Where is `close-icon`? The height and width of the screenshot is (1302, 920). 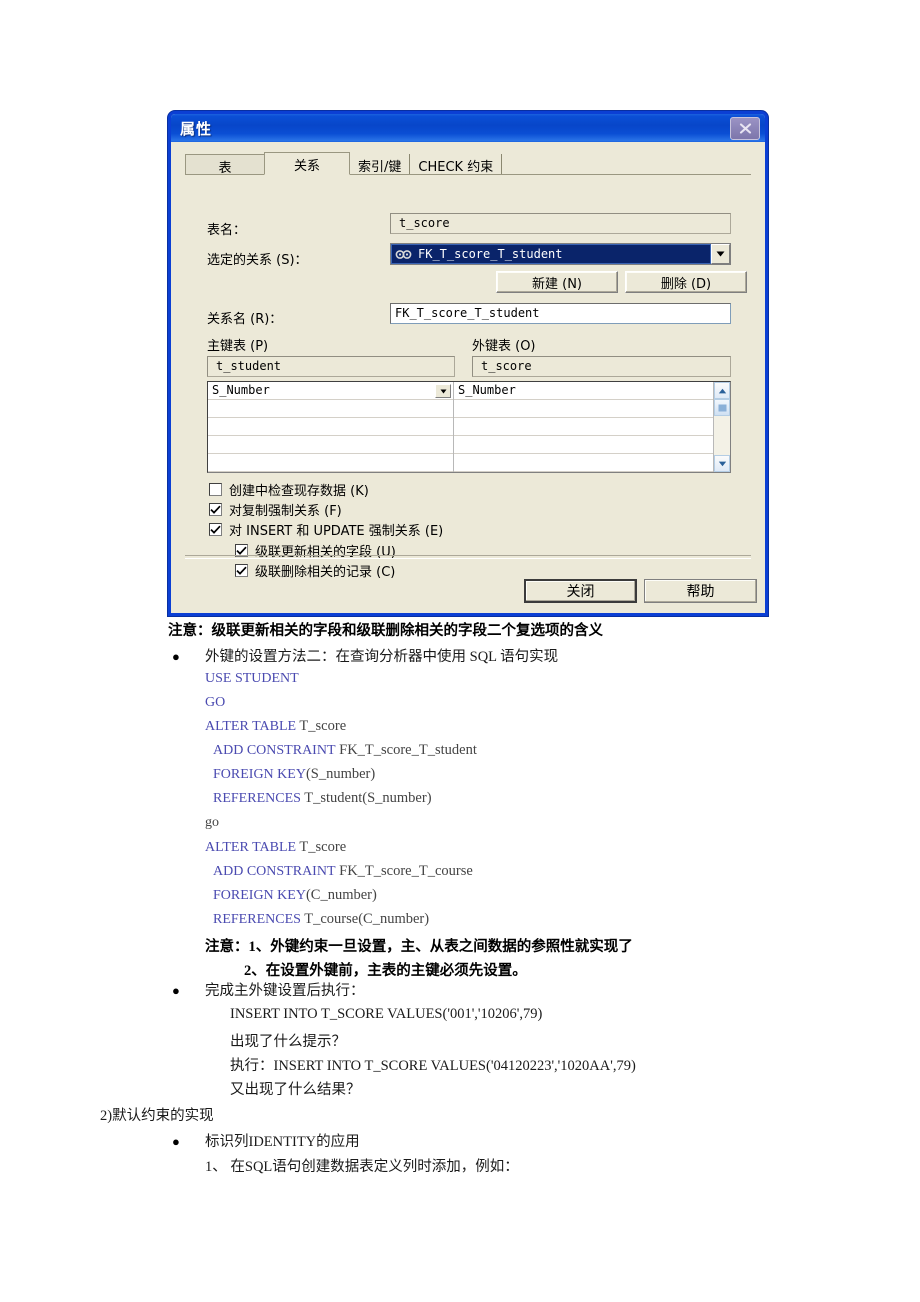 close-icon is located at coordinates (745, 128).